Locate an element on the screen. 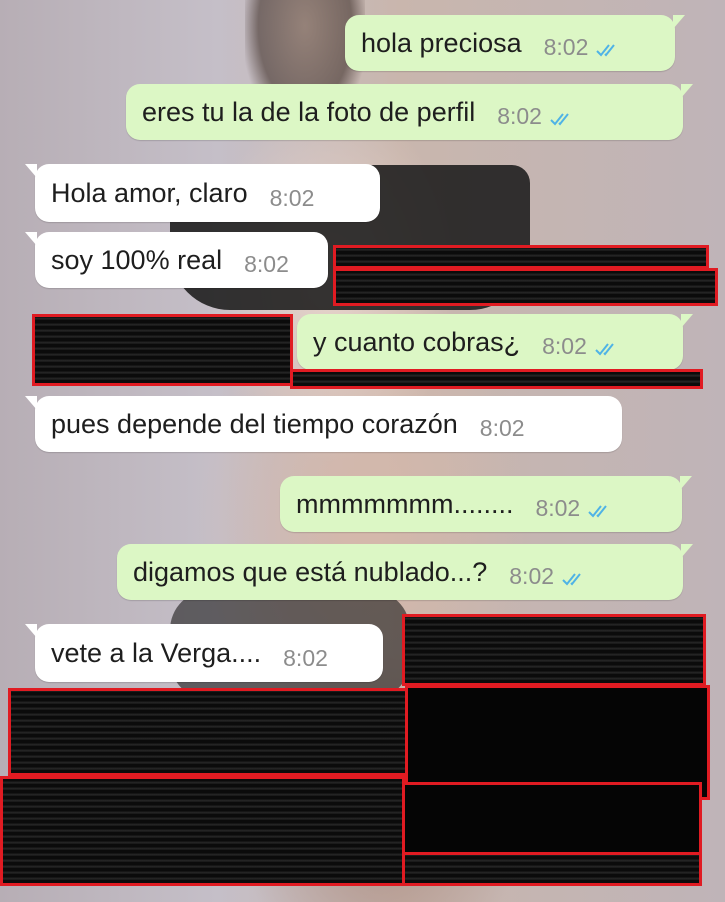 This screenshot has width=725, height=902. message-bubble-incoming: pues depende del tiempo corazón 8:02 is located at coordinates (323, 424).